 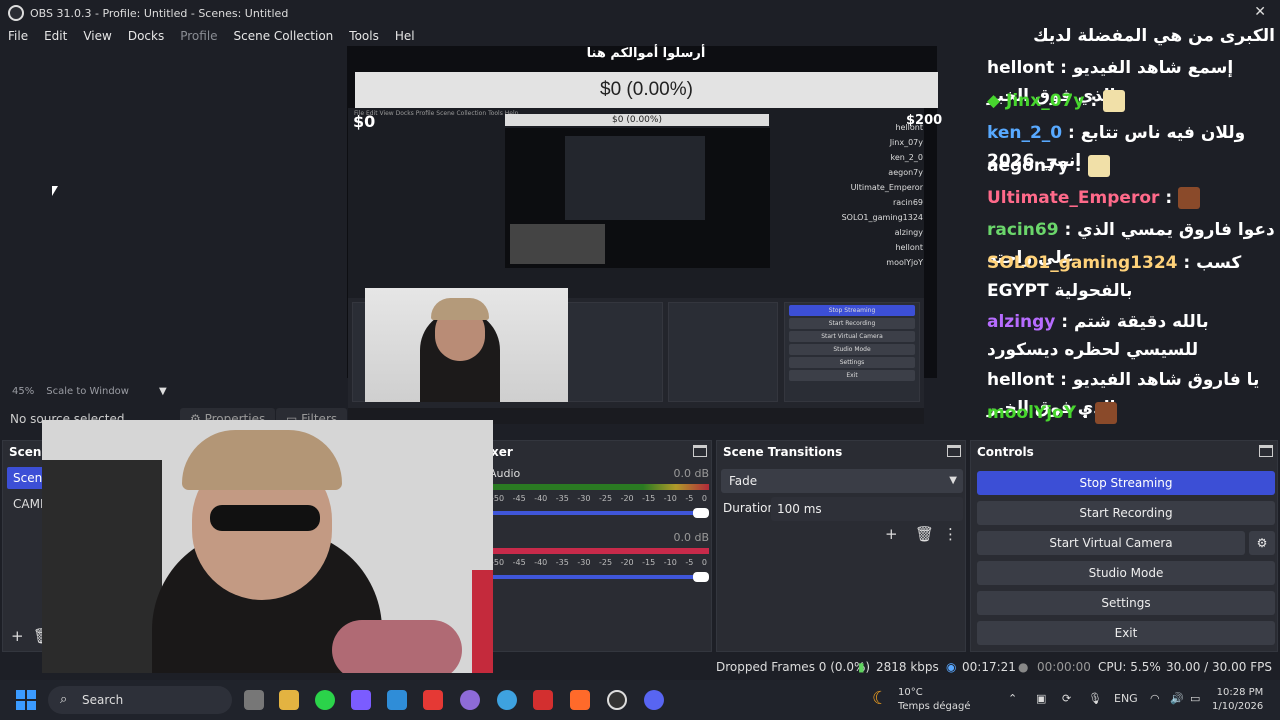 I want to click on store-icon, so click(x=397, y=700).